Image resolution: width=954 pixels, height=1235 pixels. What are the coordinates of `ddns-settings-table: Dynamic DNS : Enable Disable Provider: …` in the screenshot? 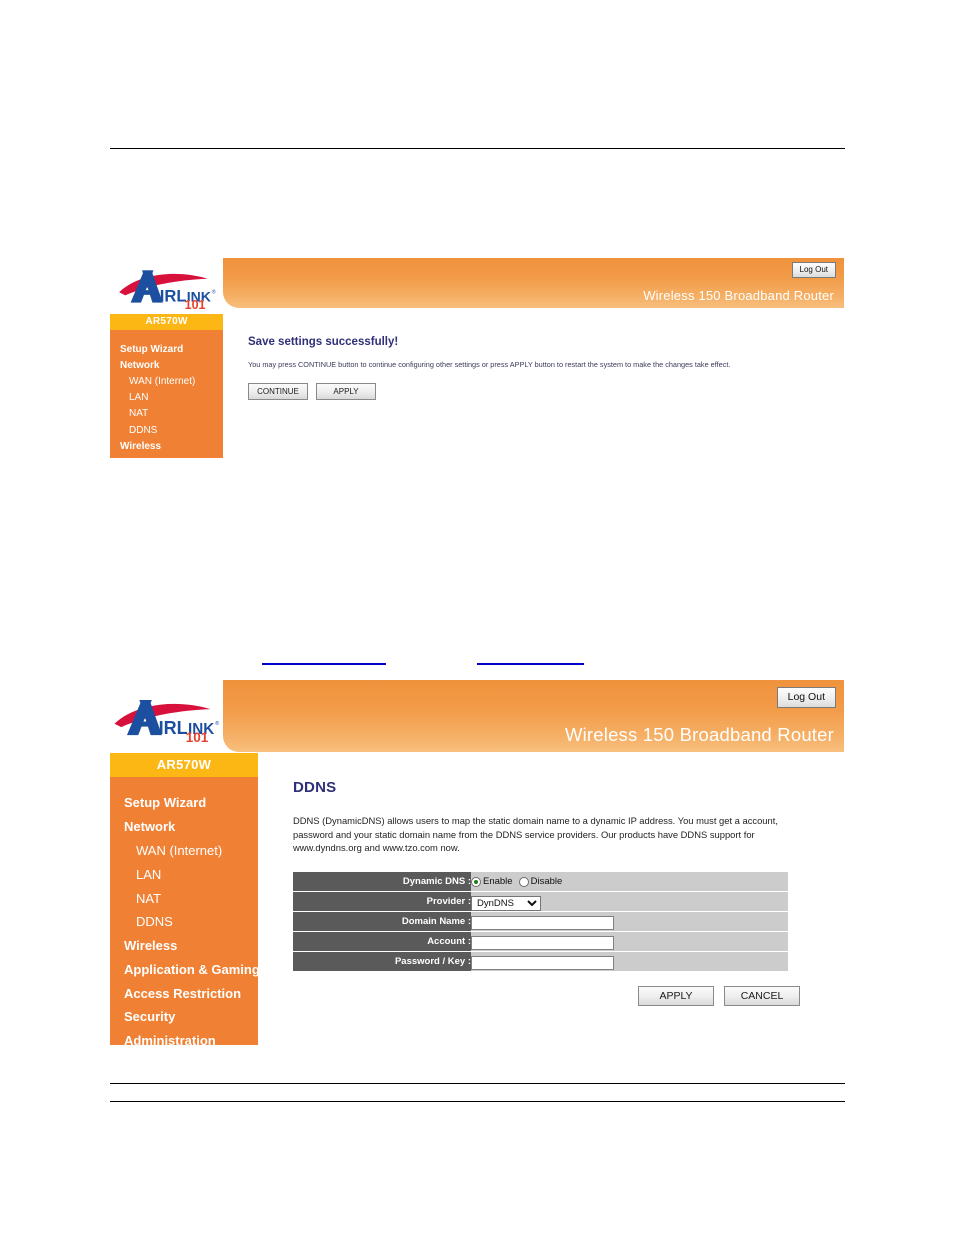 It's located at (540, 922).